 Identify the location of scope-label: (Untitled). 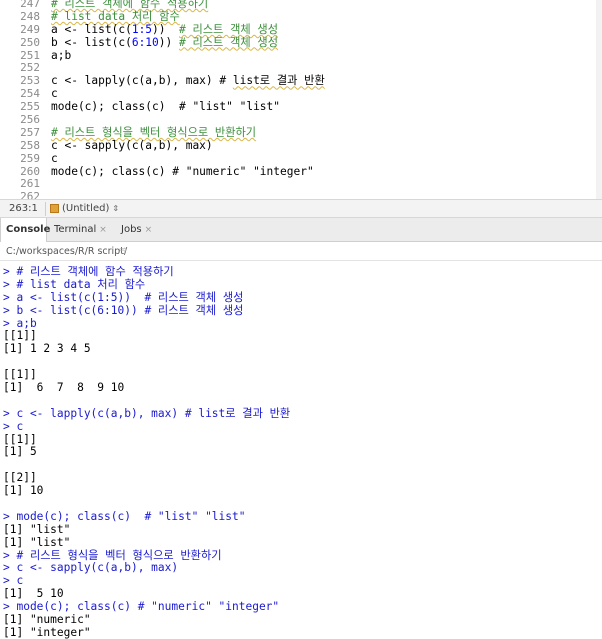
(86, 208).